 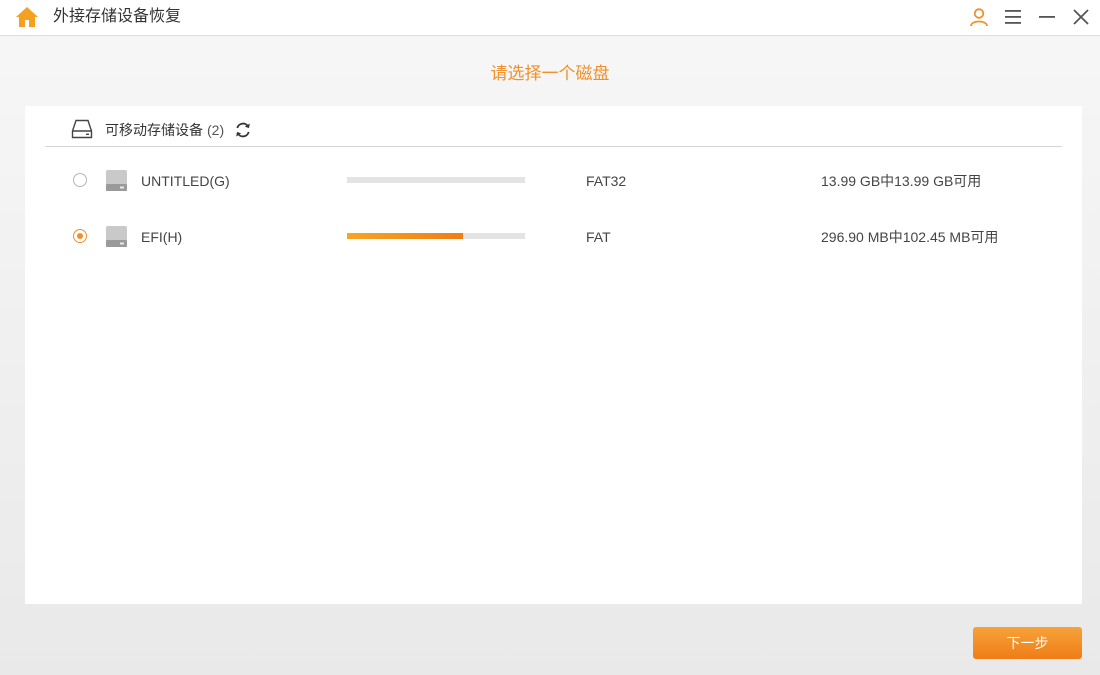 What do you see at coordinates (606, 181) in the screenshot?
I see `disk-filesystem: FAT32` at bounding box center [606, 181].